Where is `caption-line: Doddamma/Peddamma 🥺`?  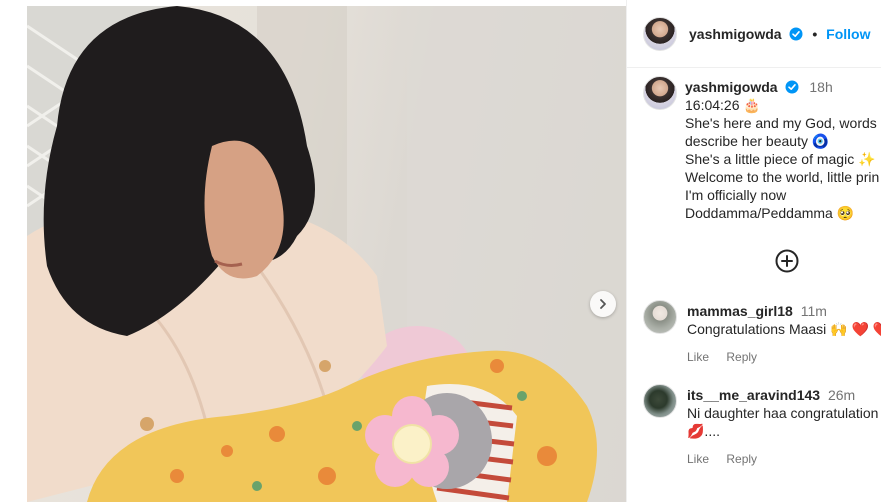
caption-line: Doddamma/Peddamma 🥺 is located at coordinates (770, 213).